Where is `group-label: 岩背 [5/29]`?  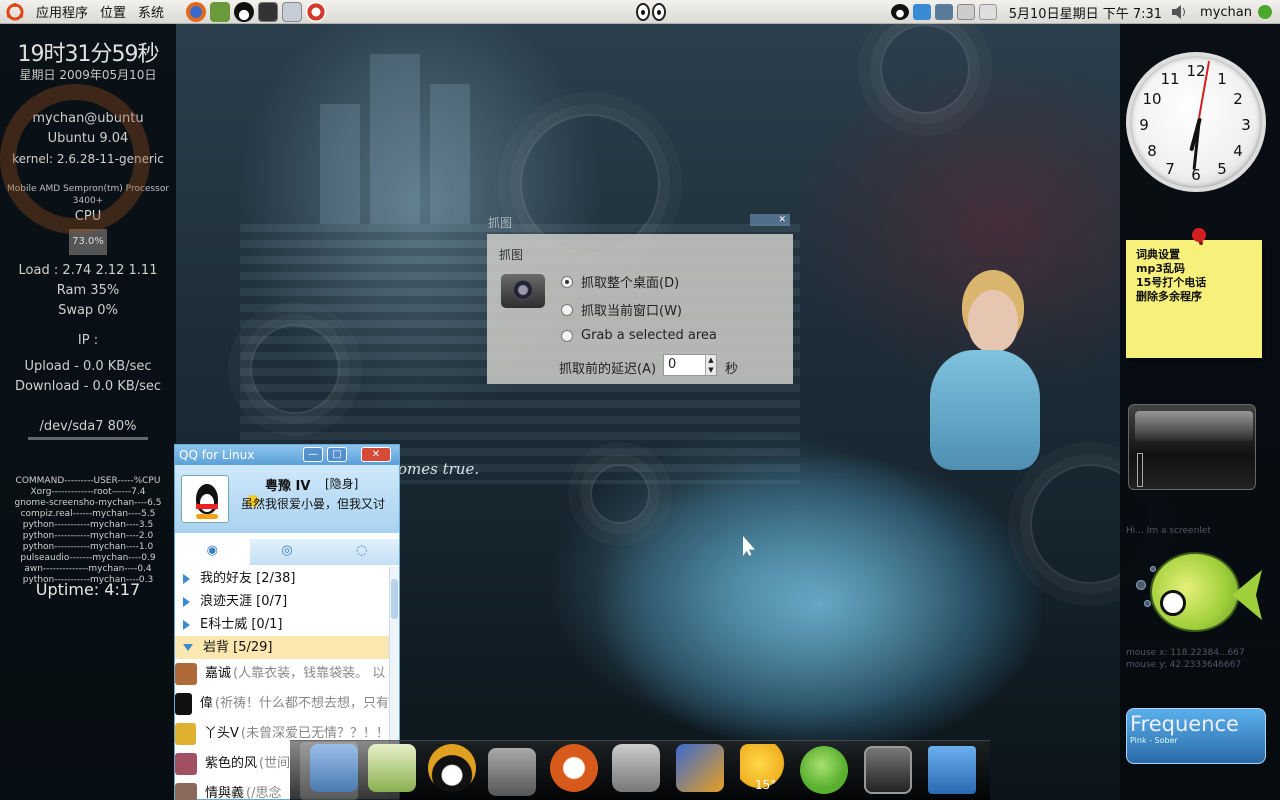
group-label: 岩背 [5/29] is located at coordinates (238, 647).